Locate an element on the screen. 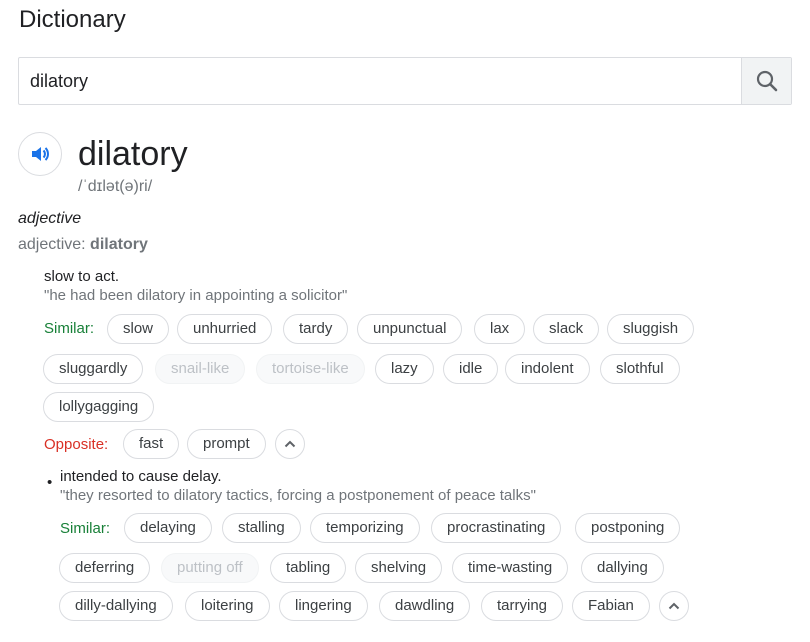 This screenshot has width=810, height=642. synonym-chip: shelving is located at coordinates (399, 568).